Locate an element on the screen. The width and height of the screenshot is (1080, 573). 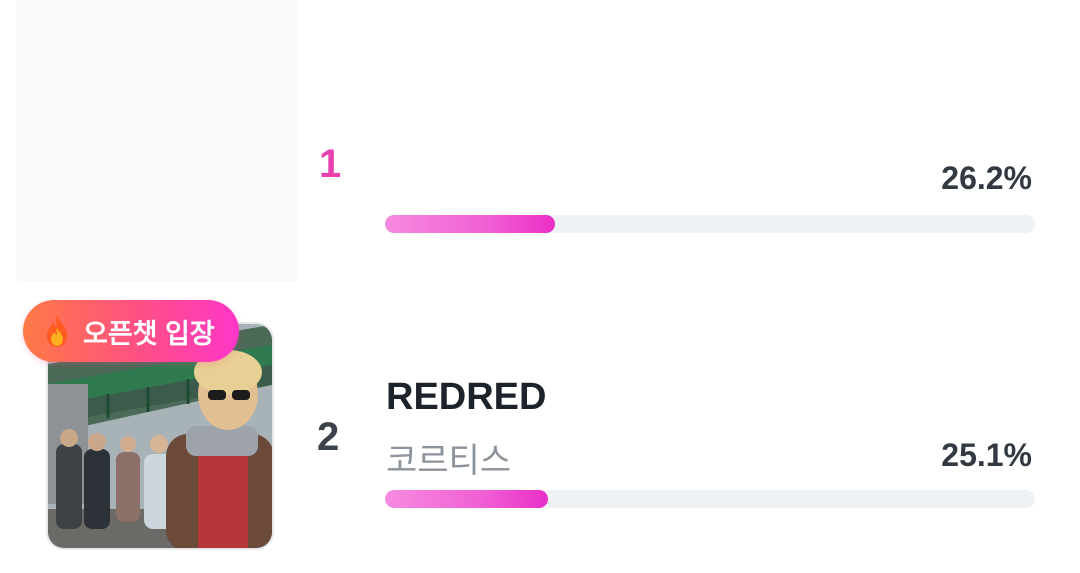
openchat-enter-button: 오픈챗 입장 is located at coordinates (131, 331).